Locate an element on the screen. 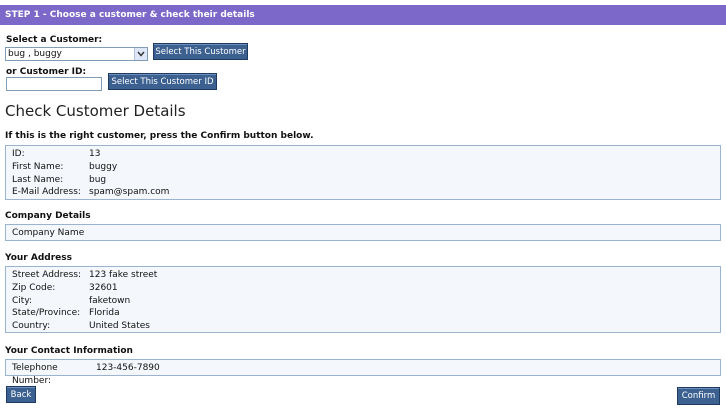  select-customer-label: Select a Customer: is located at coordinates (54, 40).